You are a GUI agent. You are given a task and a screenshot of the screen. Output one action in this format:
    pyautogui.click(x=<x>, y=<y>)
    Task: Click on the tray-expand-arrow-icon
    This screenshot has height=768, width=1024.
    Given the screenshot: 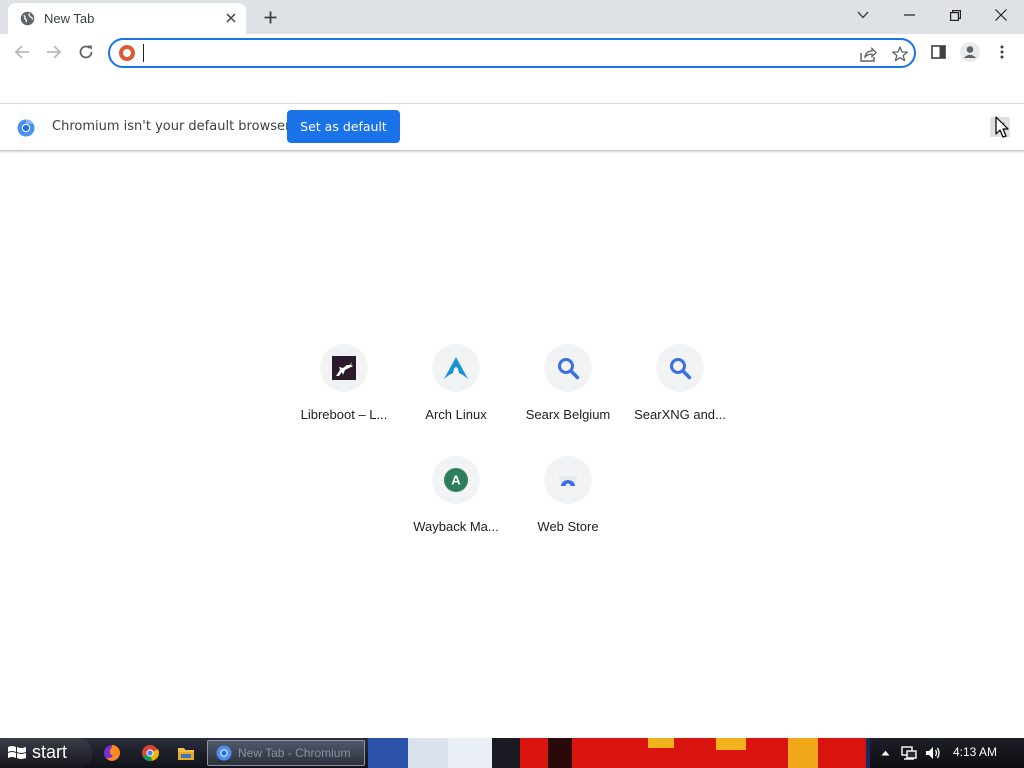 What is the action you would take?
    pyautogui.click(x=885, y=753)
    